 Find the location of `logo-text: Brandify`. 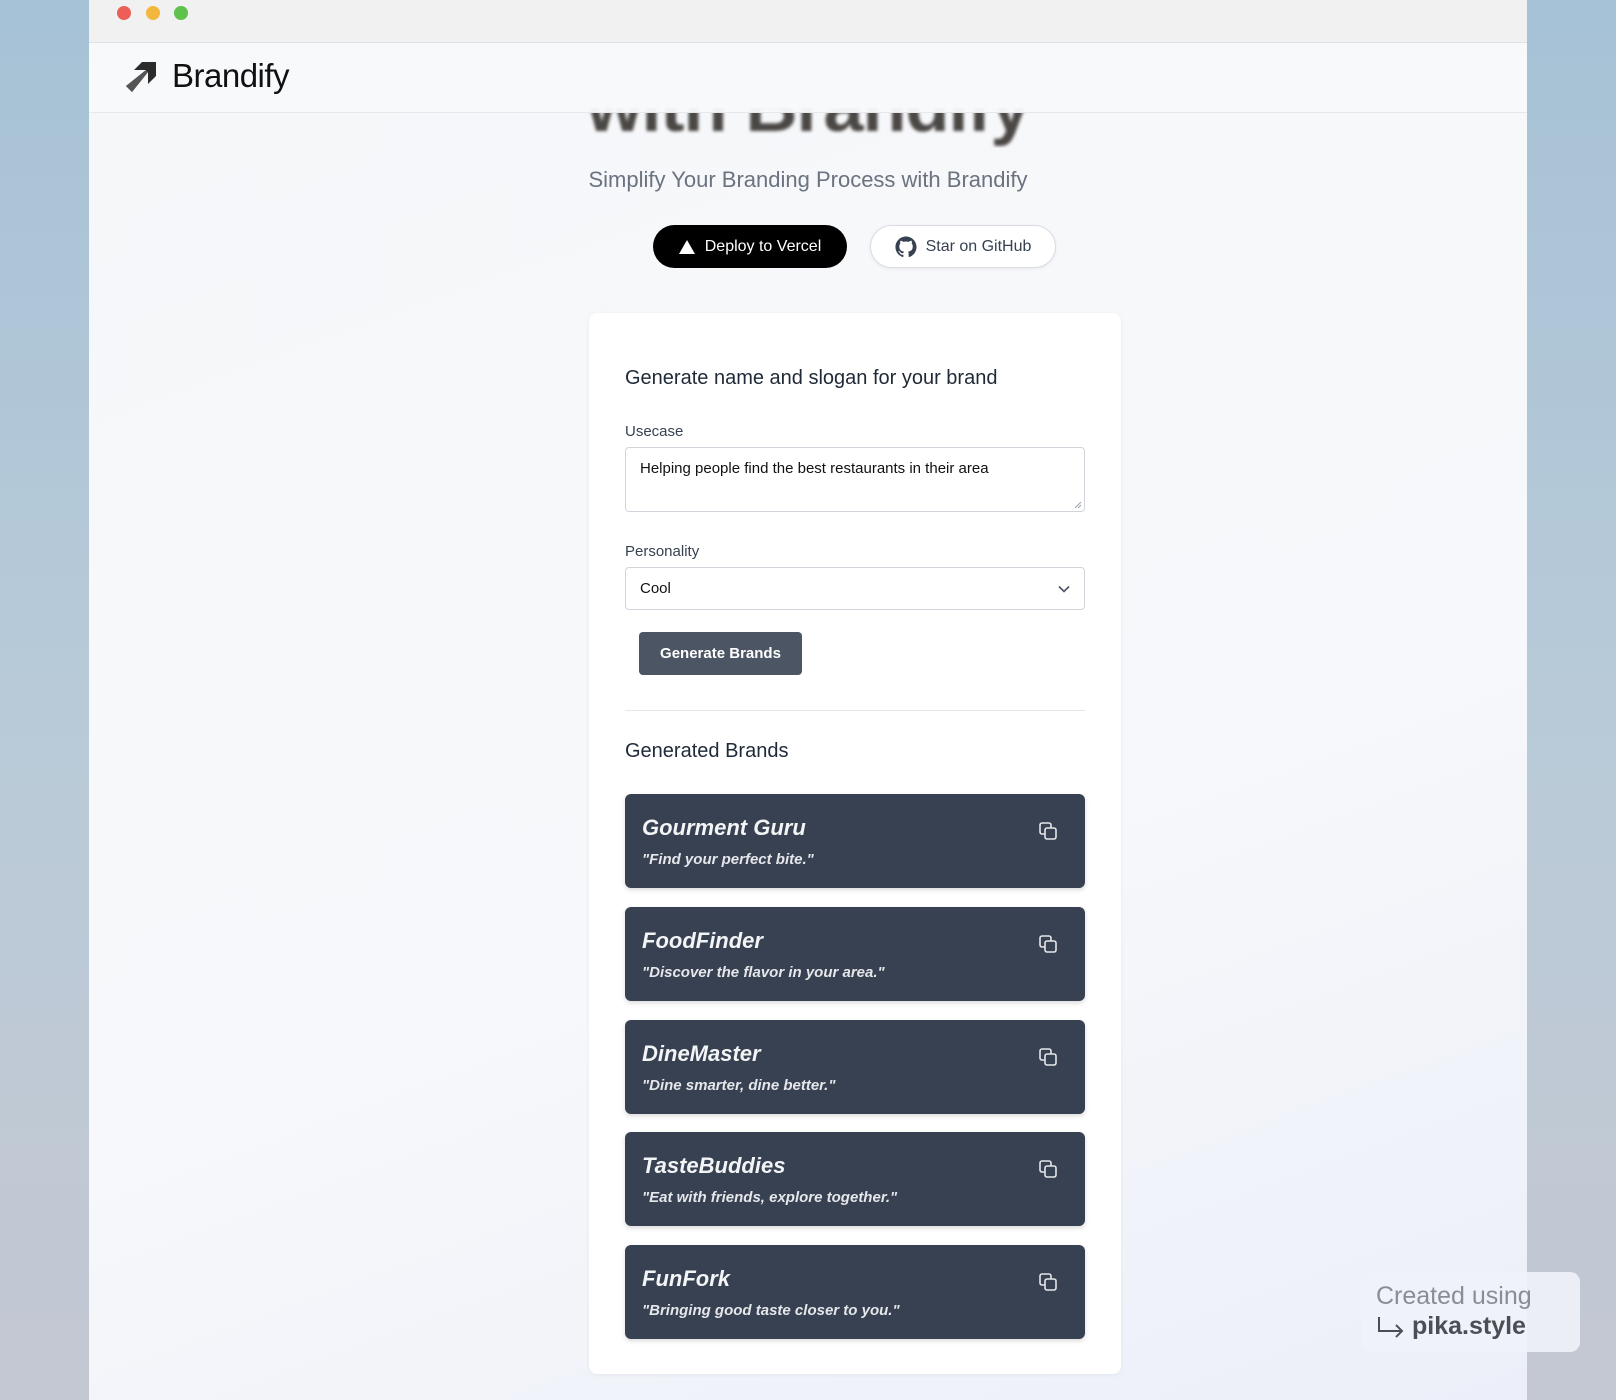

logo-text: Brandify is located at coordinates (231, 76).